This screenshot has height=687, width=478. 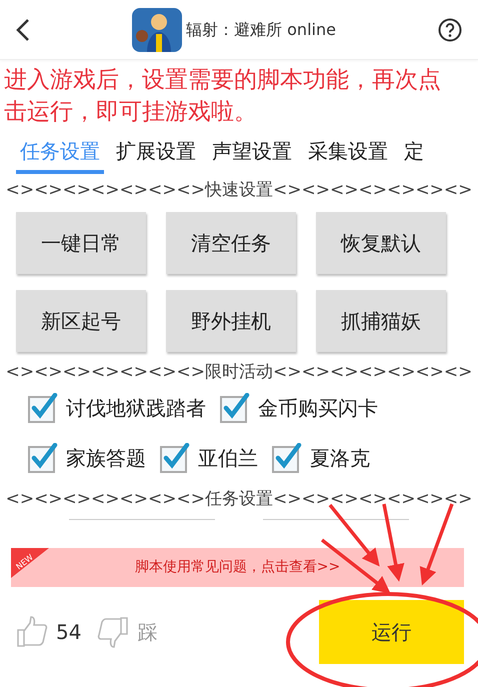 What do you see at coordinates (252, 155) in the screenshot?
I see `tab: 声望设置` at bounding box center [252, 155].